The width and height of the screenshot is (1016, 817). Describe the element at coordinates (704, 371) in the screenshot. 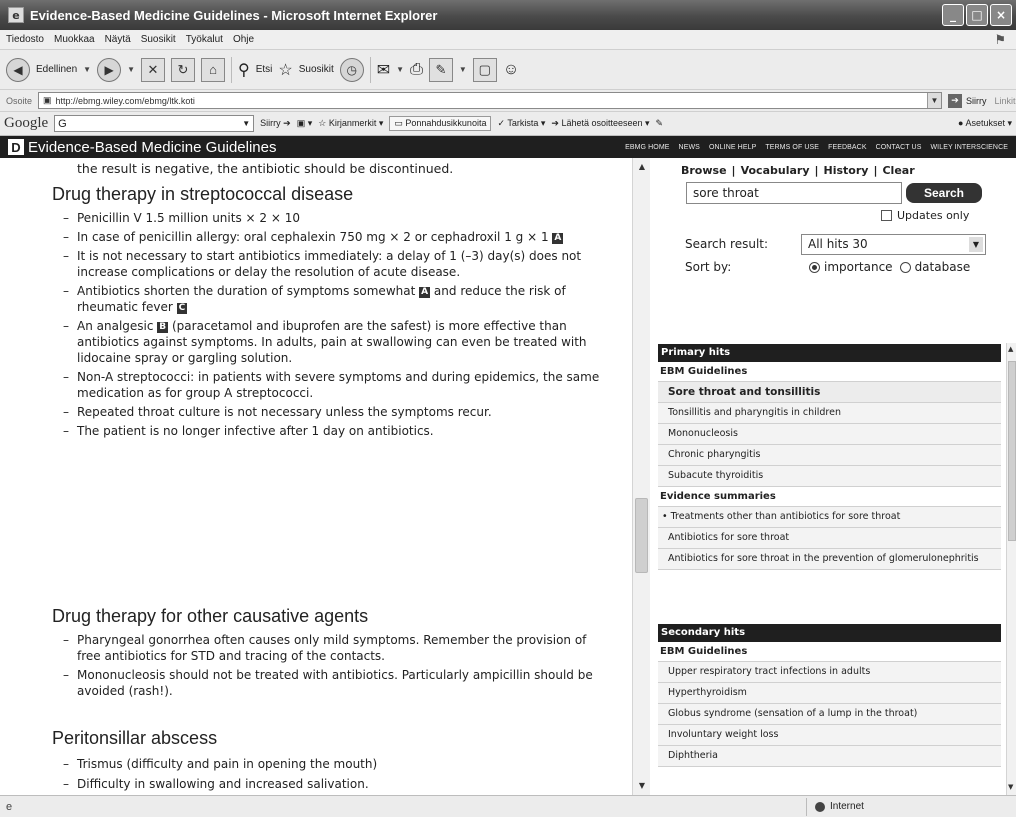

I see `ebm-guidelines-group-label: EBM Guidelines` at that location.